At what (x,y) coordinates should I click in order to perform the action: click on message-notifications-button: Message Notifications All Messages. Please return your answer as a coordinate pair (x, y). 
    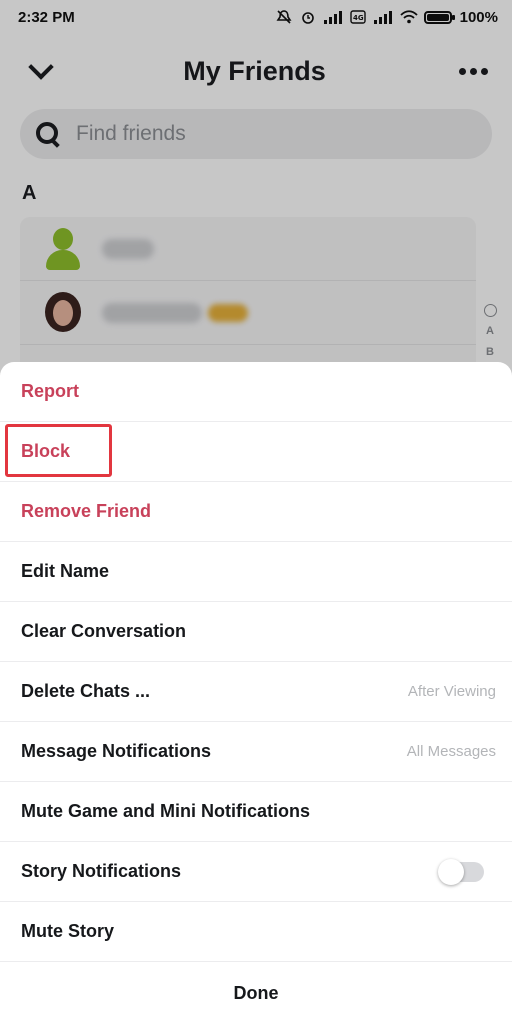
    Looking at the image, I should click on (256, 752).